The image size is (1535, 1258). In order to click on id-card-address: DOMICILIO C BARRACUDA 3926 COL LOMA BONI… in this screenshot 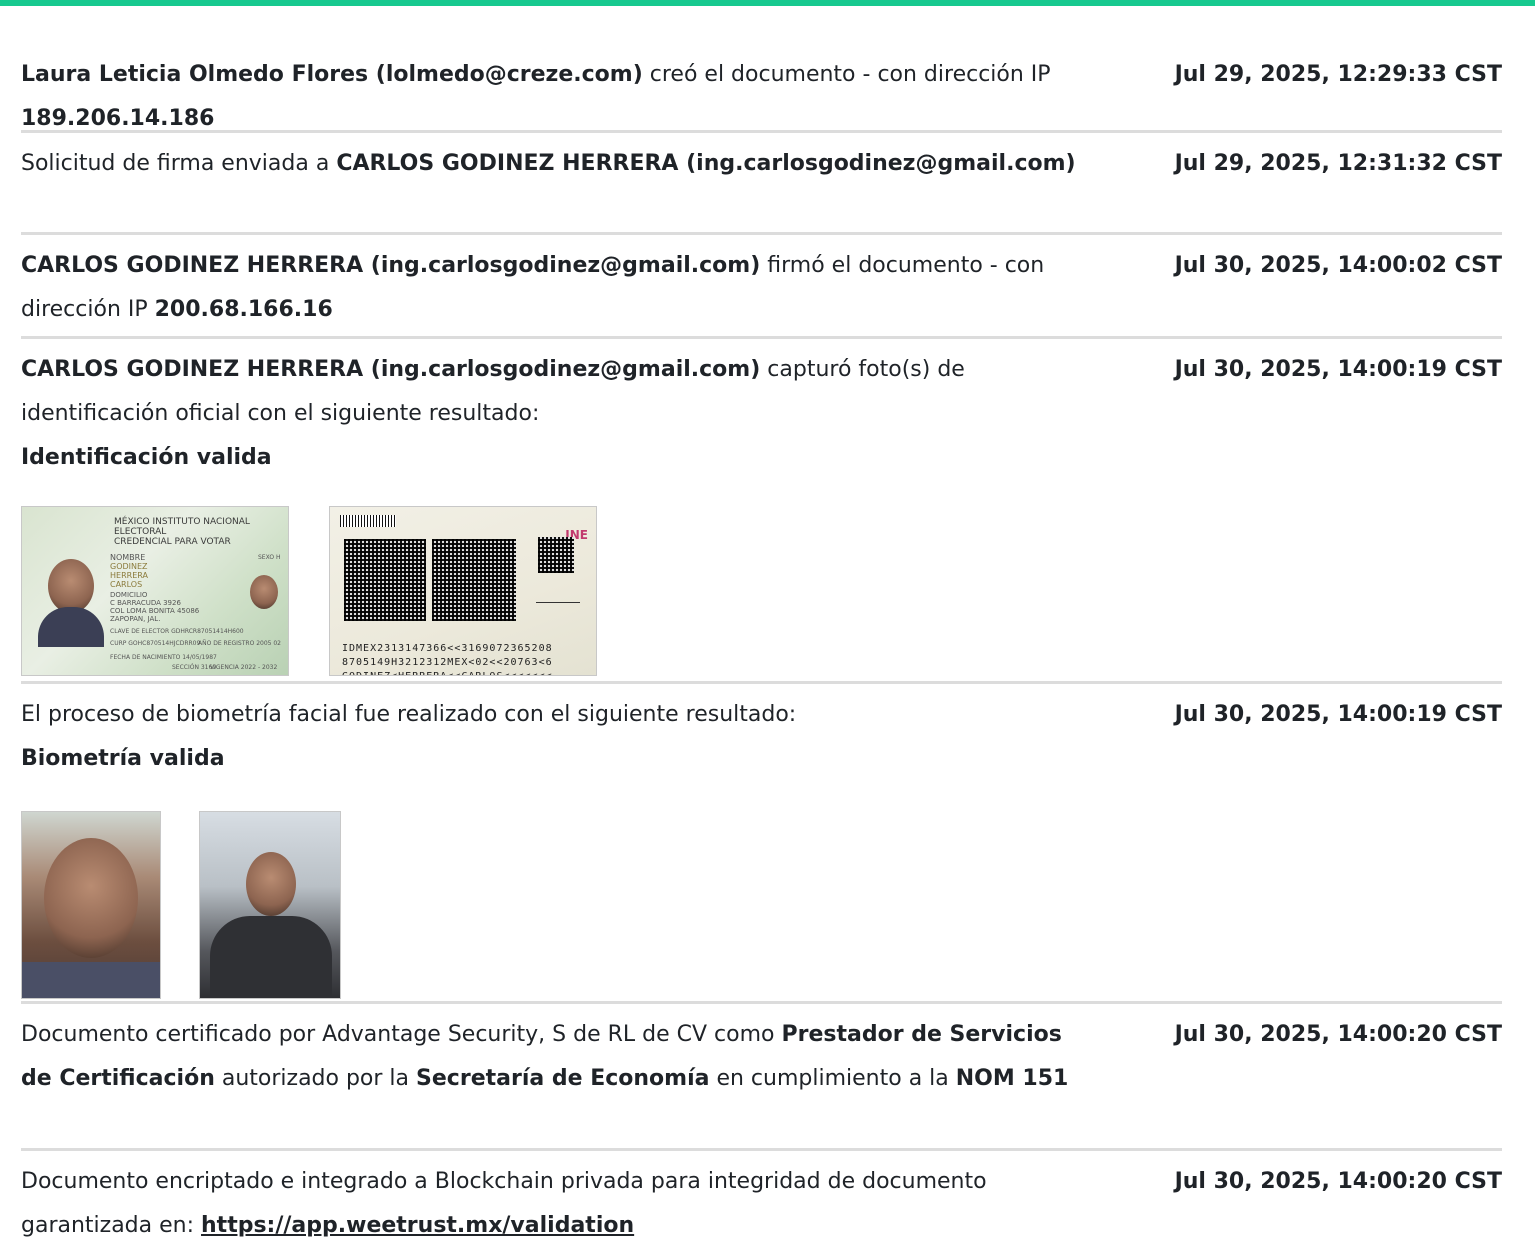, I will do `click(155, 607)`.